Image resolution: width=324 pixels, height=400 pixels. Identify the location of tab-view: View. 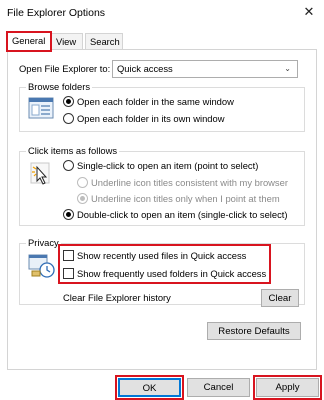
(67, 41).